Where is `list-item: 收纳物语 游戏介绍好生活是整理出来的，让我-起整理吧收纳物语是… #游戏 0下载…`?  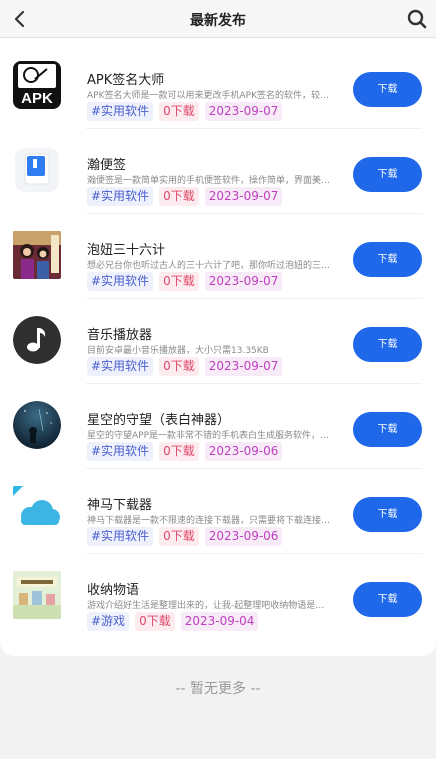 list-item: 收纳物语 游戏介绍好生活是整理出来的，让我-起整理吧收纳物语是… #游戏 0下载… is located at coordinates (218, 596).